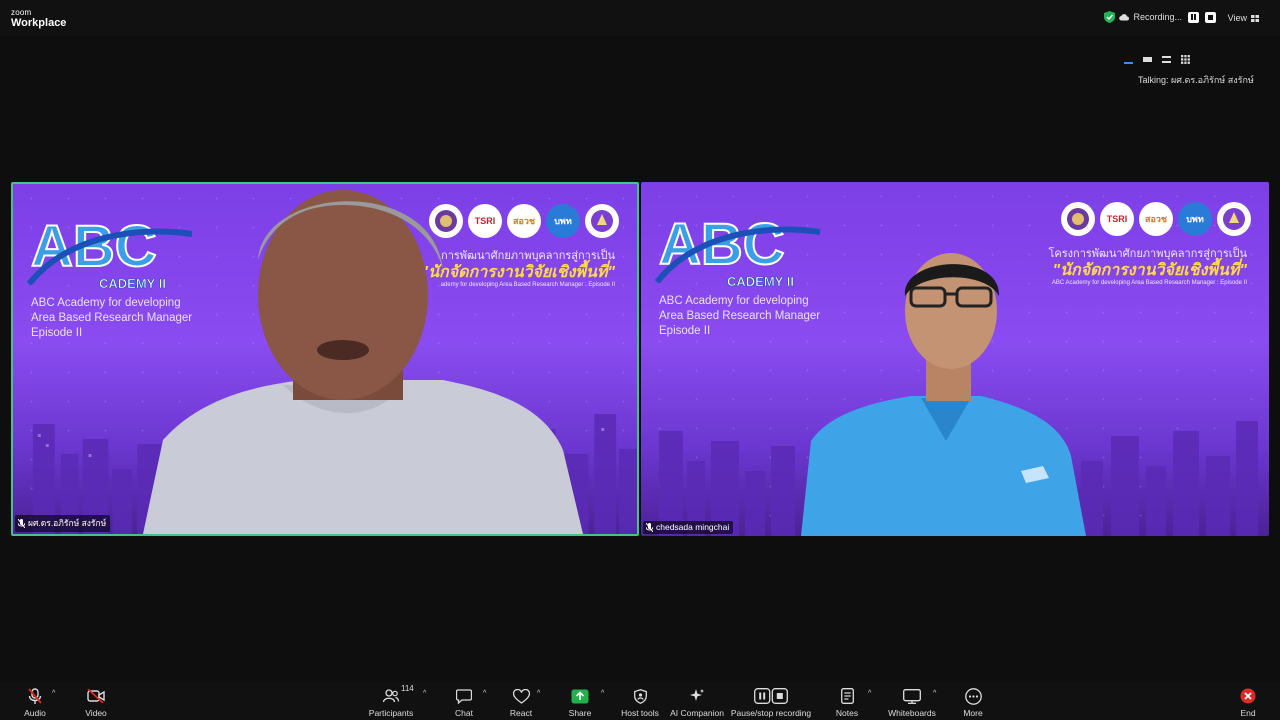 The width and height of the screenshot is (1280, 720). Describe the element at coordinates (943, 394) in the screenshot. I see `participant-video` at that location.